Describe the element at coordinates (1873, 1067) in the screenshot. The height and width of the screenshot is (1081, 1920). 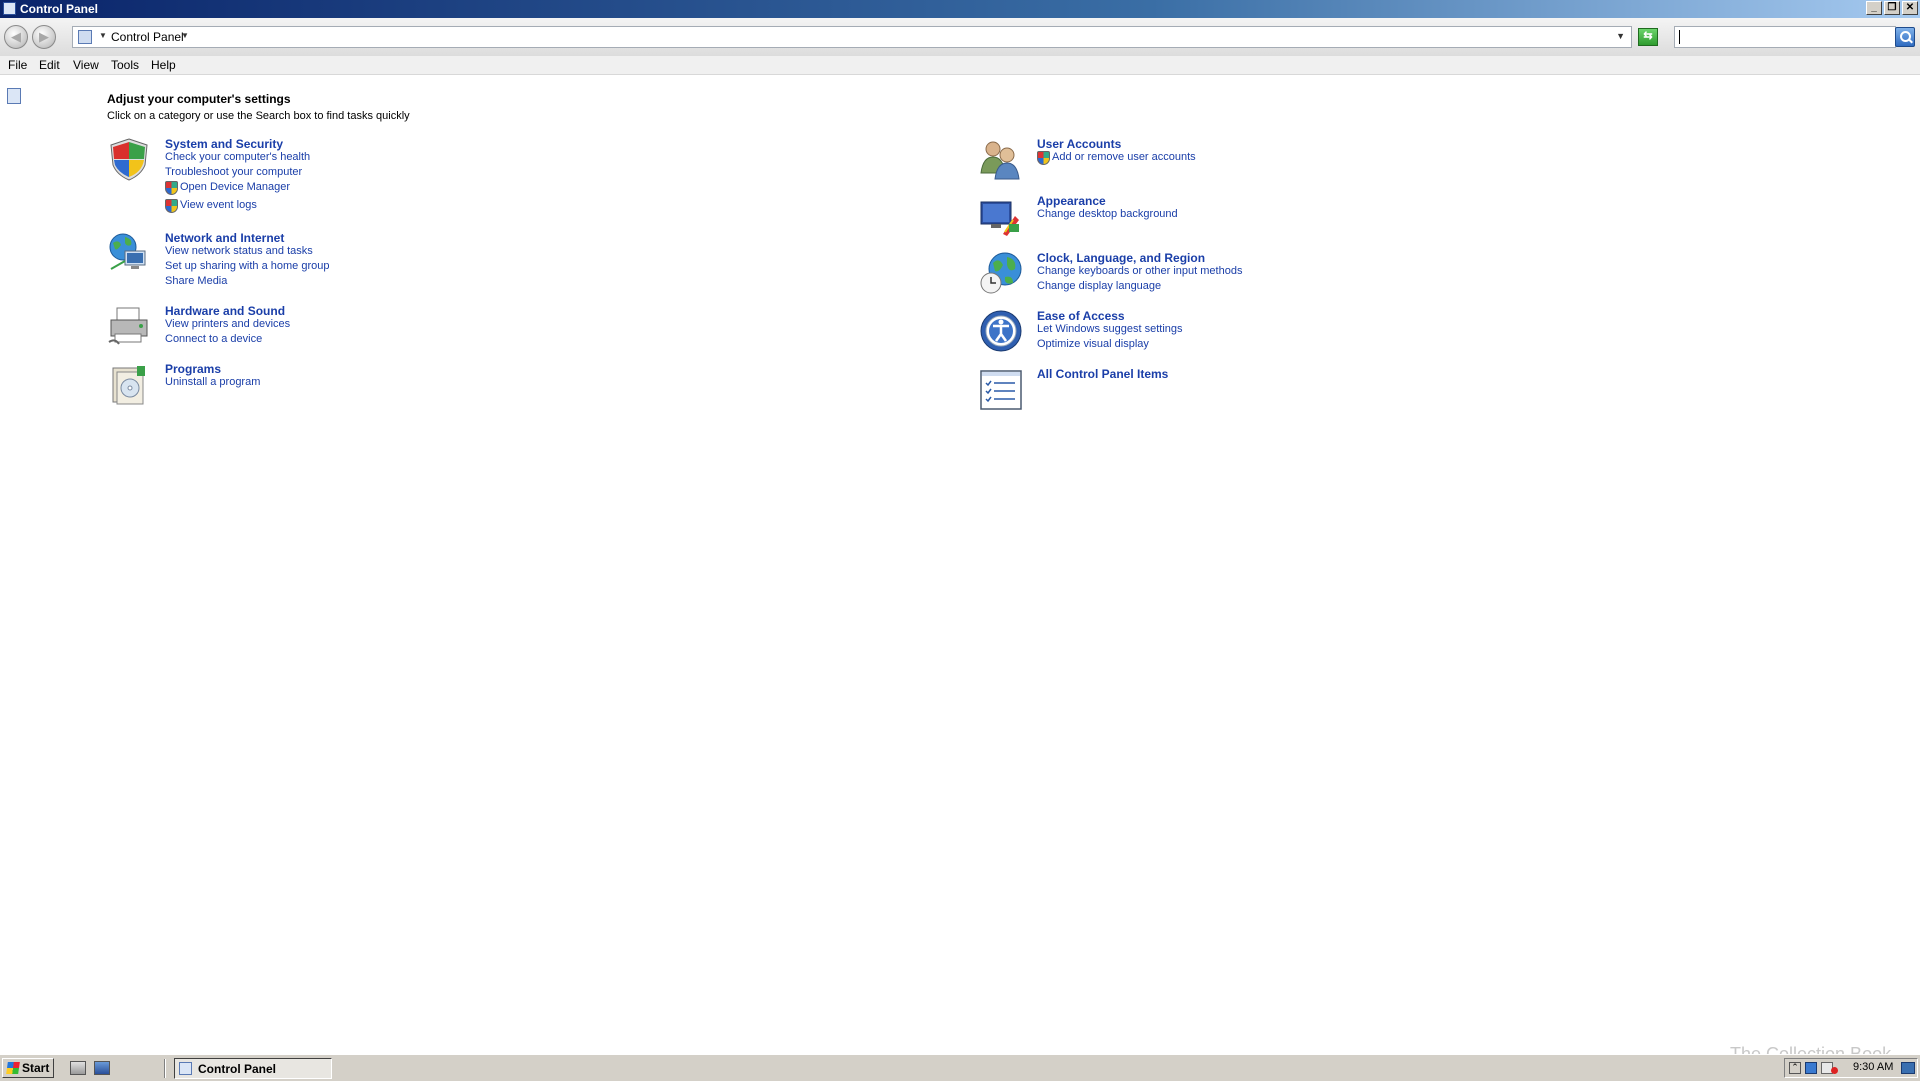
I see `clock: 9:30 AM` at that location.